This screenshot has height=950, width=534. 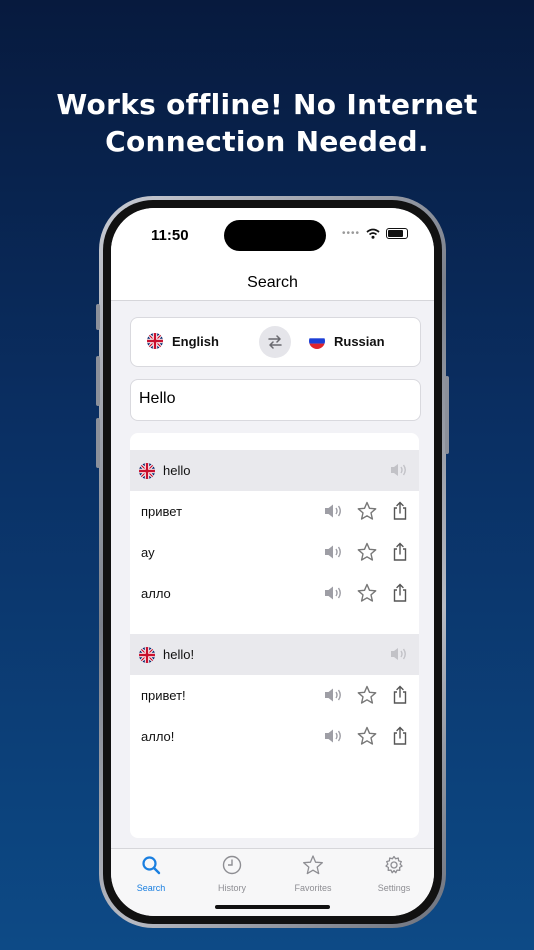 What do you see at coordinates (163, 695) in the screenshot?
I see `translation-text: привет!` at bounding box center [163, 695].